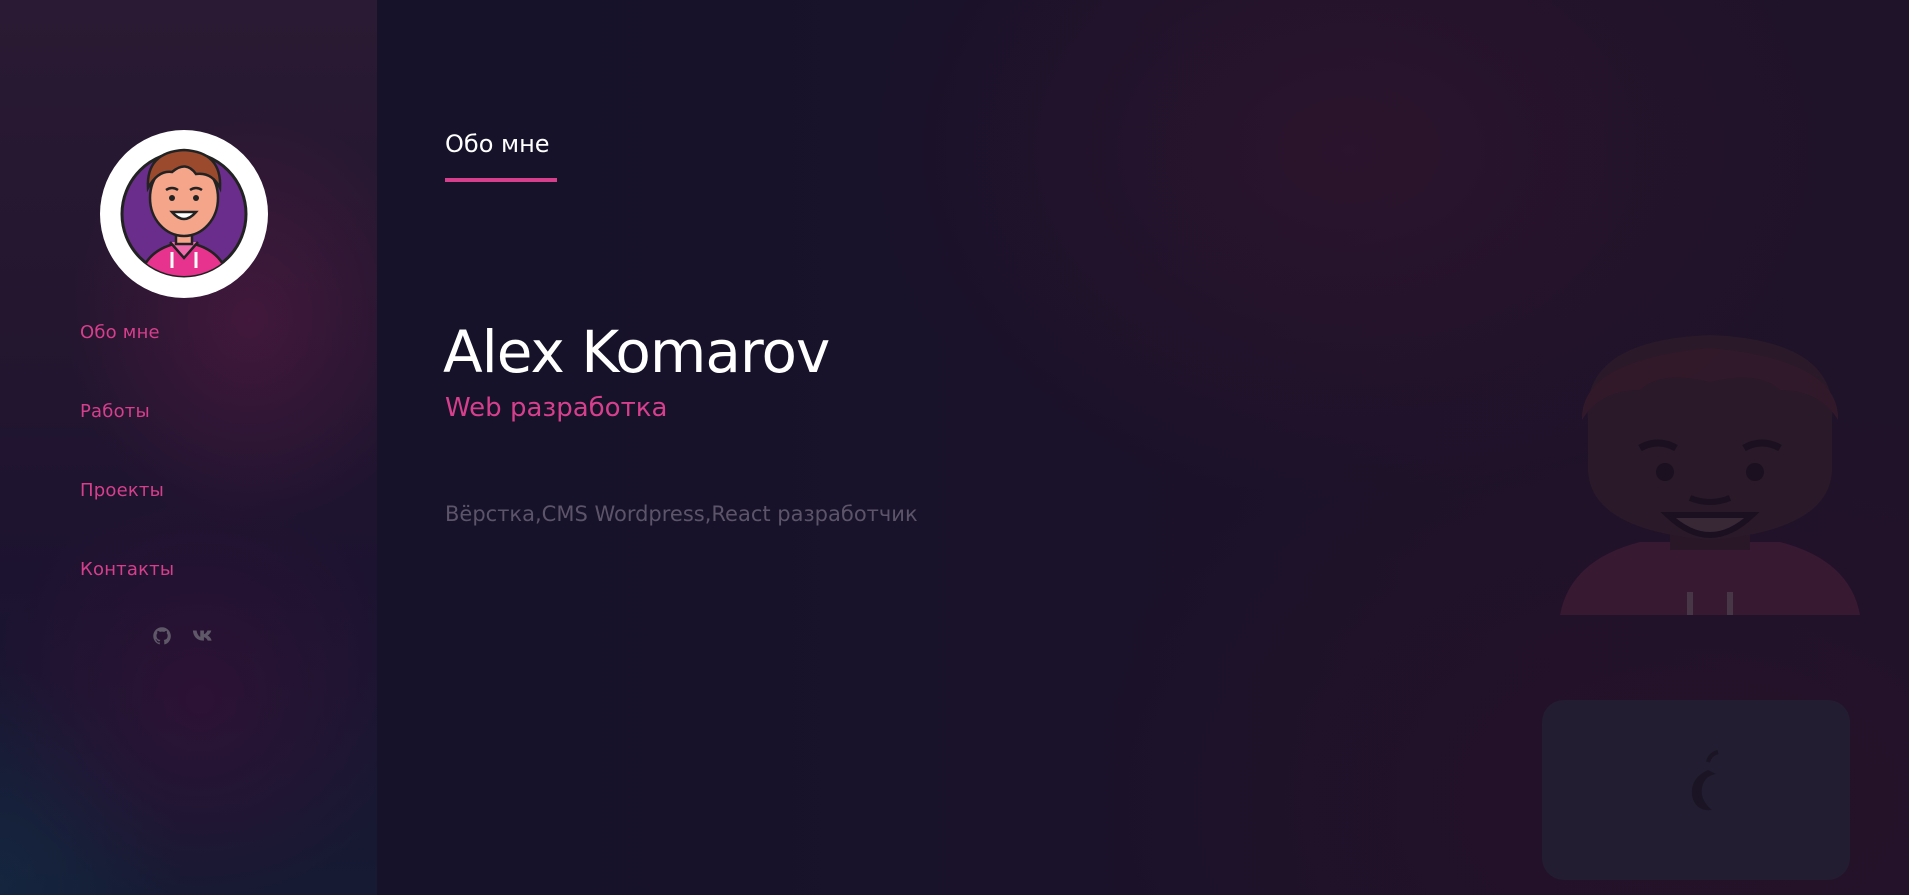 The height and width of the screenshot is (896, 1909). I want to click on profile-skills: Вёрстка,CMS Wordpress,React разработчик, so click(681, 514).